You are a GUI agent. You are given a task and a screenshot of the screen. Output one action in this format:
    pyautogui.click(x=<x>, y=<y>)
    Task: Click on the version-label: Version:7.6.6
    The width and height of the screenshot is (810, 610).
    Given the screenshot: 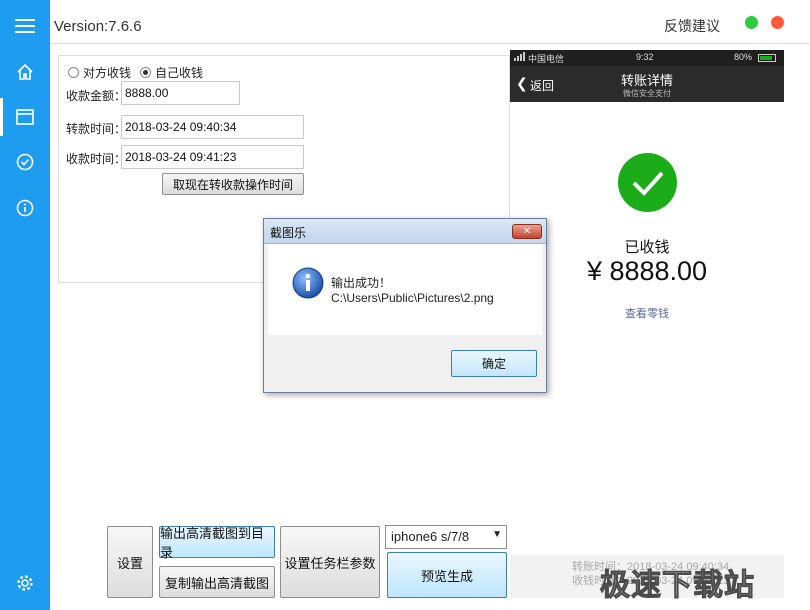 What is the action you would take?
    pyautogui.click(x=98, y=26)
    